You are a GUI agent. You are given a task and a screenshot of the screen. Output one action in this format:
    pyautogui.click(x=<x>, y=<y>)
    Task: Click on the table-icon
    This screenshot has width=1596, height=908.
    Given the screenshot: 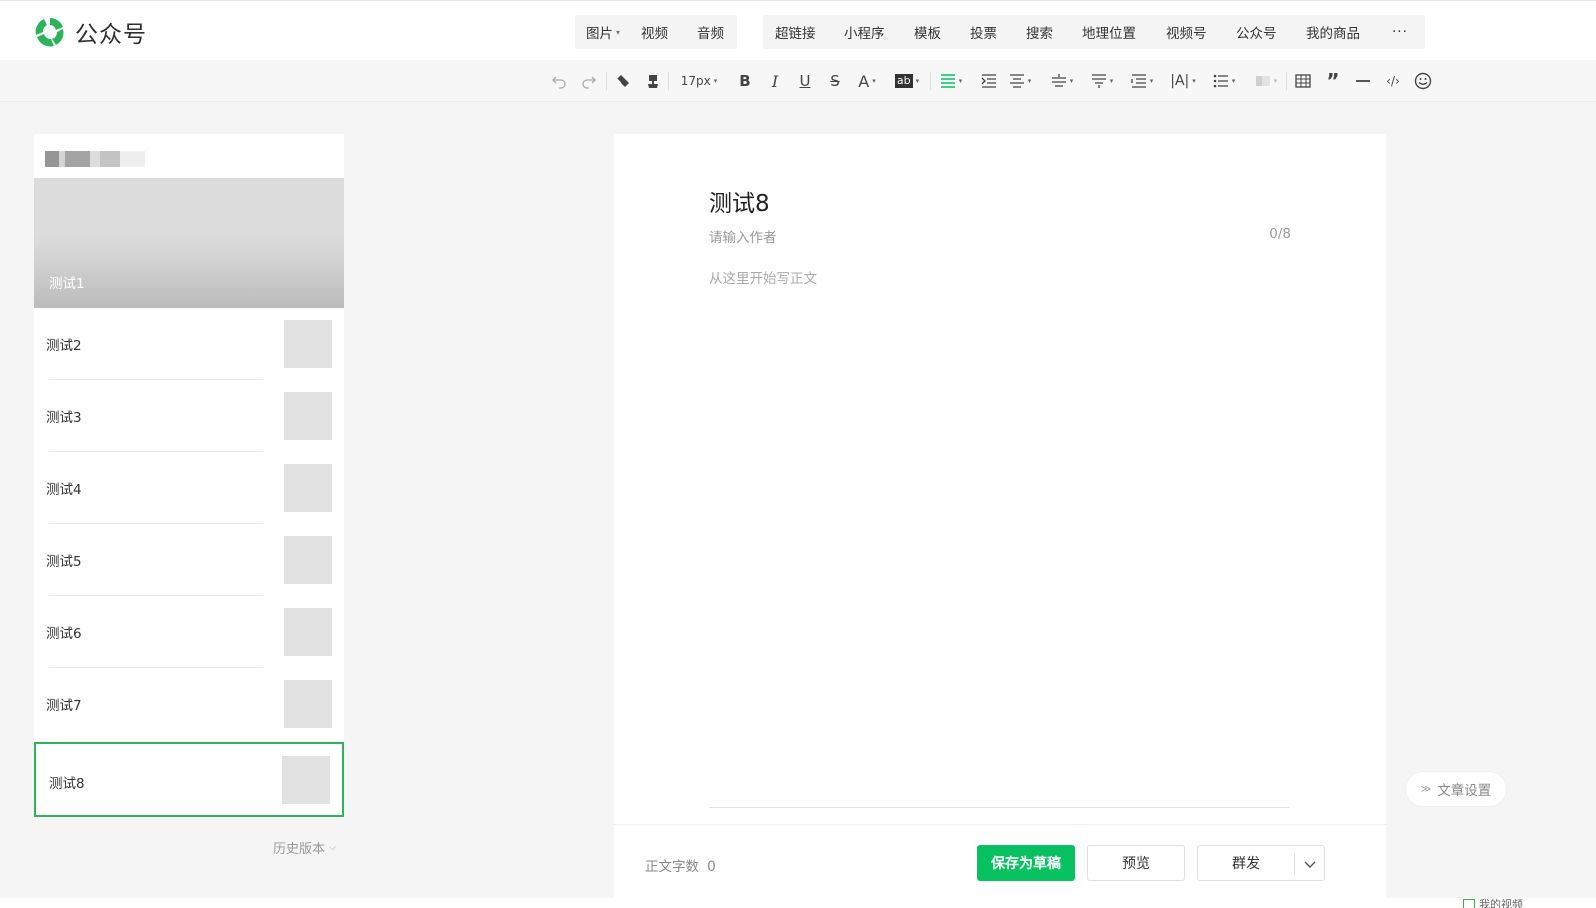 What is the action you would take?
    pyautogui.click(x=1303, y=81)
    